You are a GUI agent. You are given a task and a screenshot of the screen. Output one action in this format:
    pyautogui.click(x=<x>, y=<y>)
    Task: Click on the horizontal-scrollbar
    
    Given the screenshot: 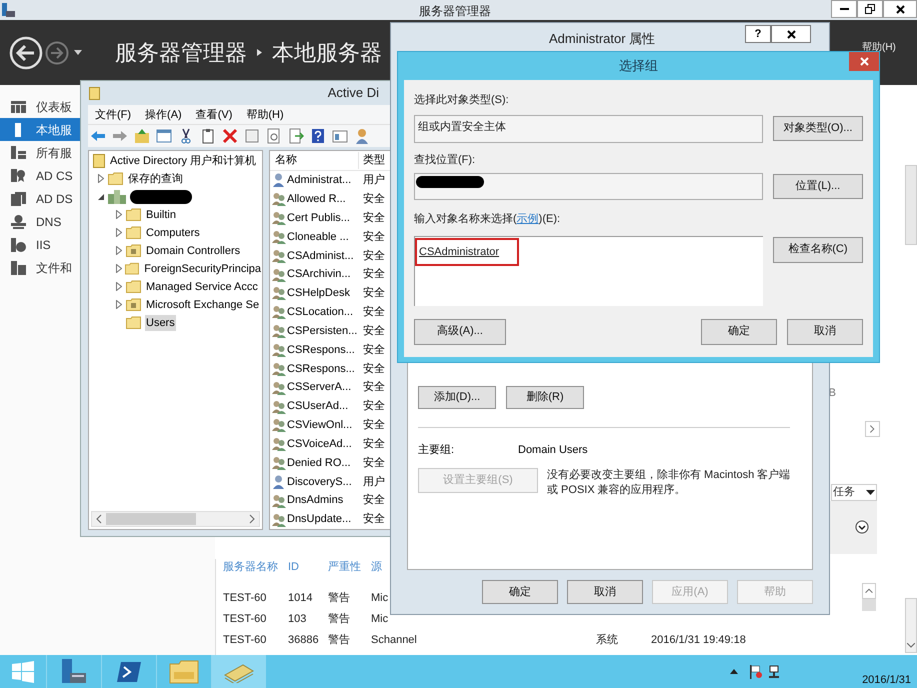 What is the action you would take?
    pyautogui.click(x=175, y=519)
    